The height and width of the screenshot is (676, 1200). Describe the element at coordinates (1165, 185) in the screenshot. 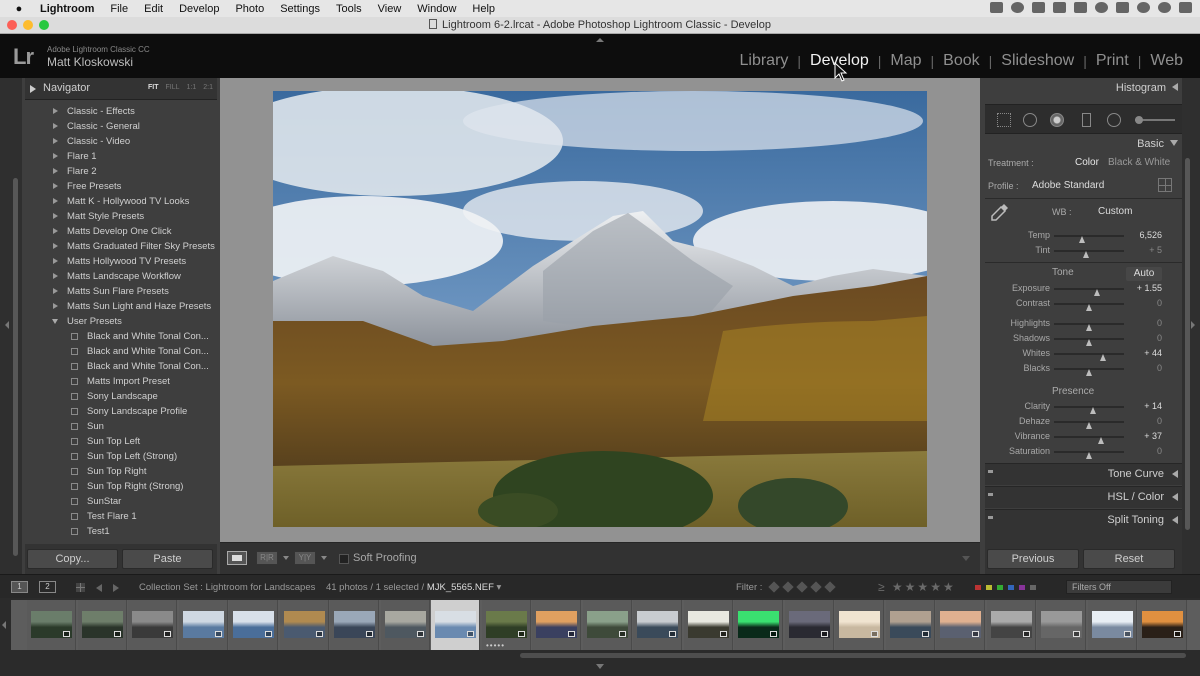

I see `profile-browser-icon` at that location.